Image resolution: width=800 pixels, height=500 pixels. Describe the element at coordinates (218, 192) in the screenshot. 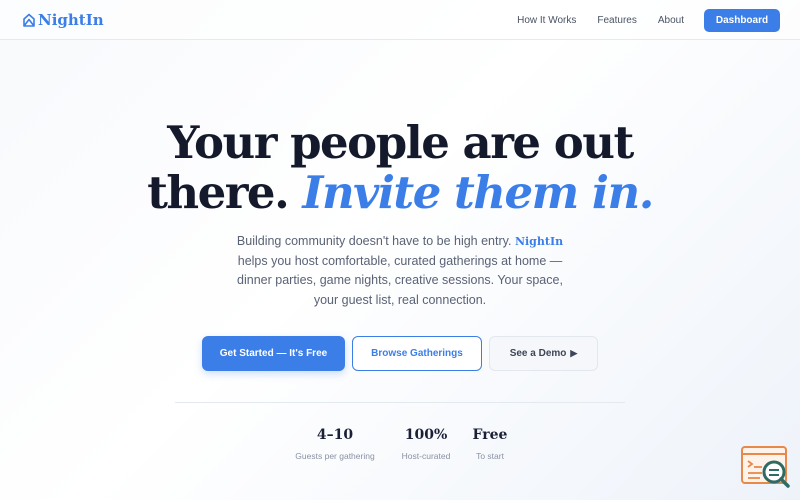

I see `hero-title-line2: there.` at that location.